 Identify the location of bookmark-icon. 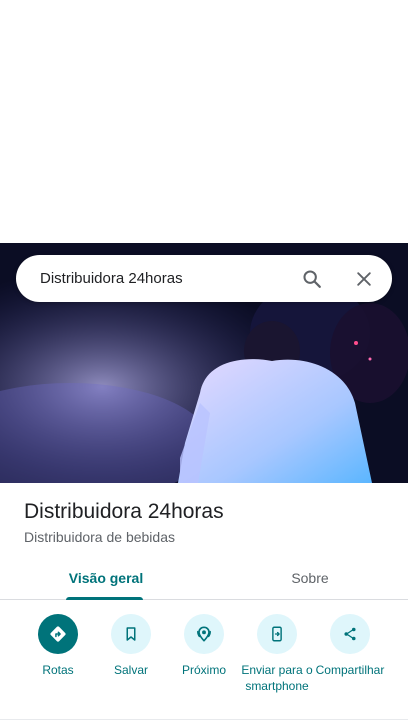
(131, 634).